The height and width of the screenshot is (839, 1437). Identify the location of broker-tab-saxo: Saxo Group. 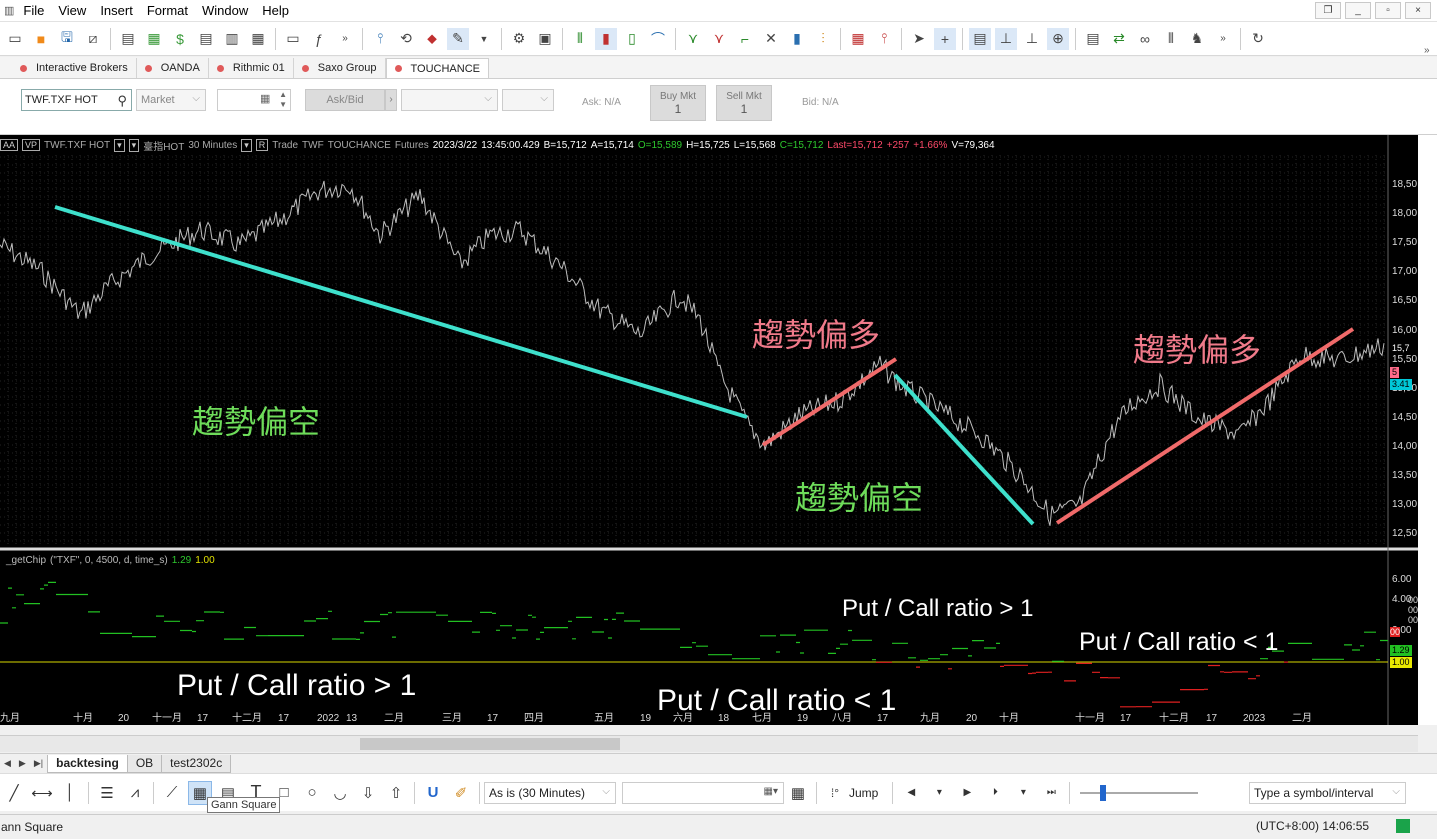
(340, 68).